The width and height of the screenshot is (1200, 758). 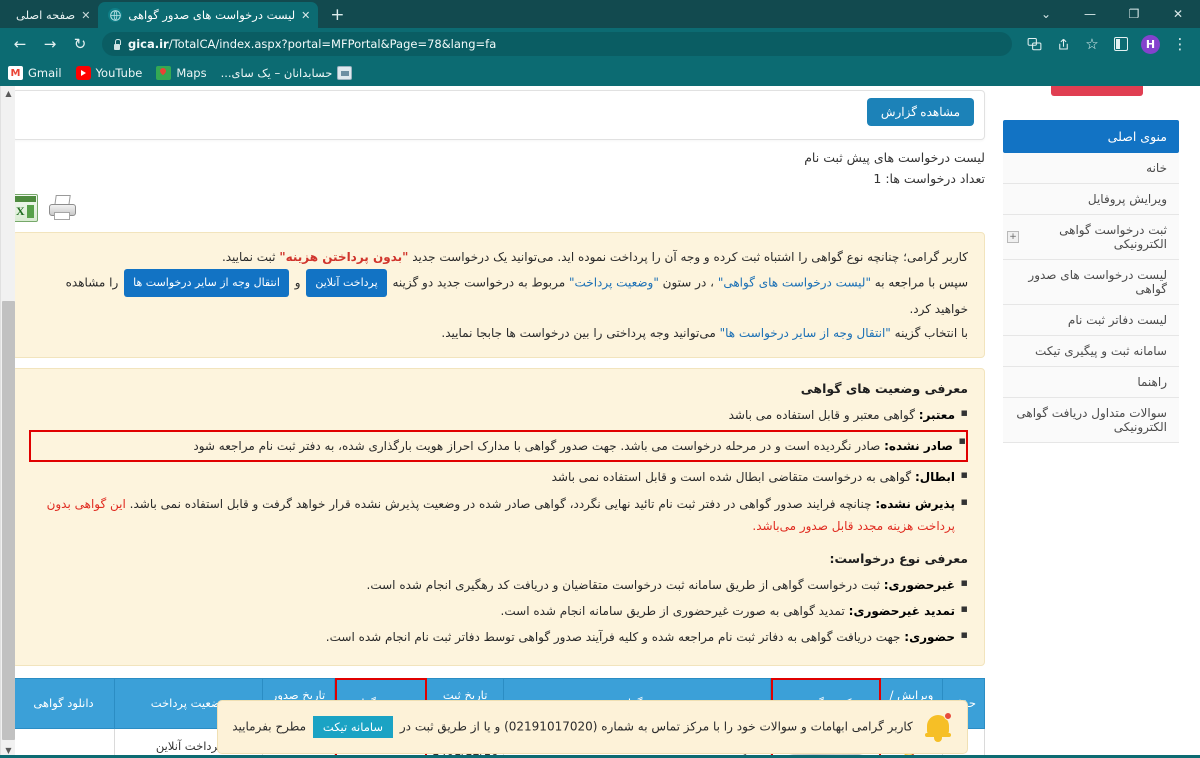 What do you see at coordinates (498, 115) in the screenshot?
I see `report-card: مشاهده گزارش` at bounding box center [498, 115].